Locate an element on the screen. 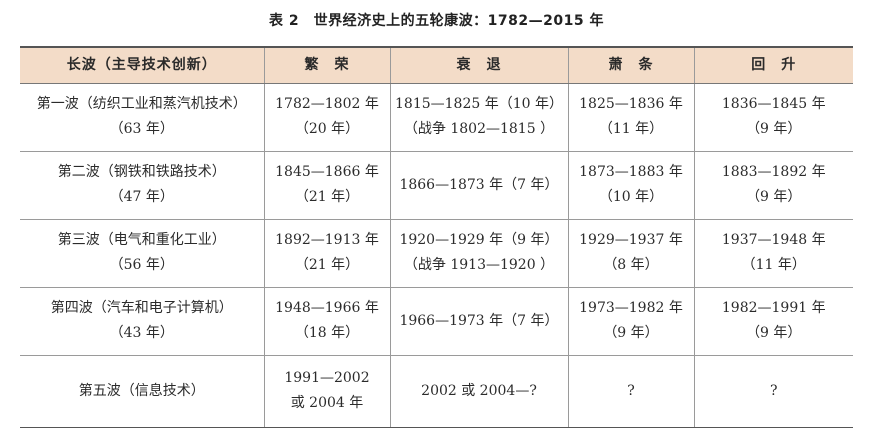  cell-line: （18 年） is located at coordinates (327, 333).